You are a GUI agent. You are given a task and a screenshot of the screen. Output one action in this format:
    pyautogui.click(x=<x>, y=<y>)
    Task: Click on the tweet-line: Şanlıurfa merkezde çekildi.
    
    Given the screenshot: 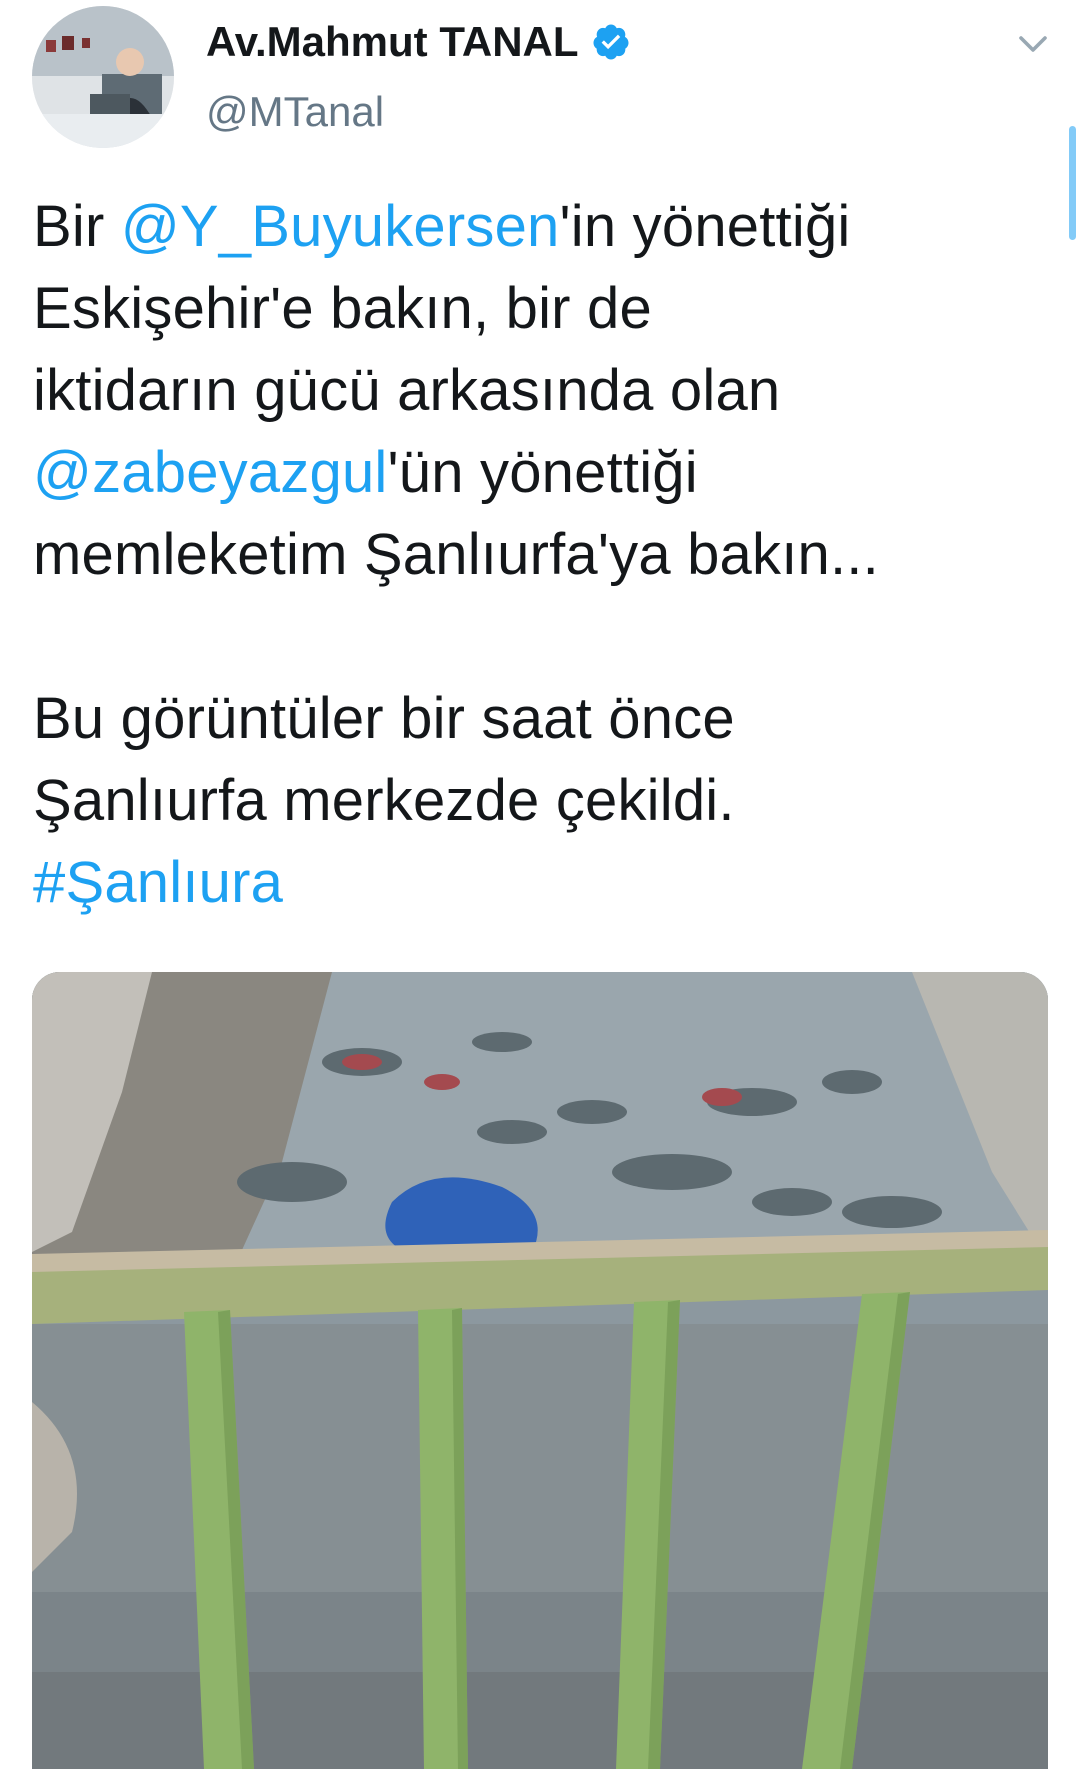 What is the action you would take?
    pyautogui.click(x=538, y=801)
    